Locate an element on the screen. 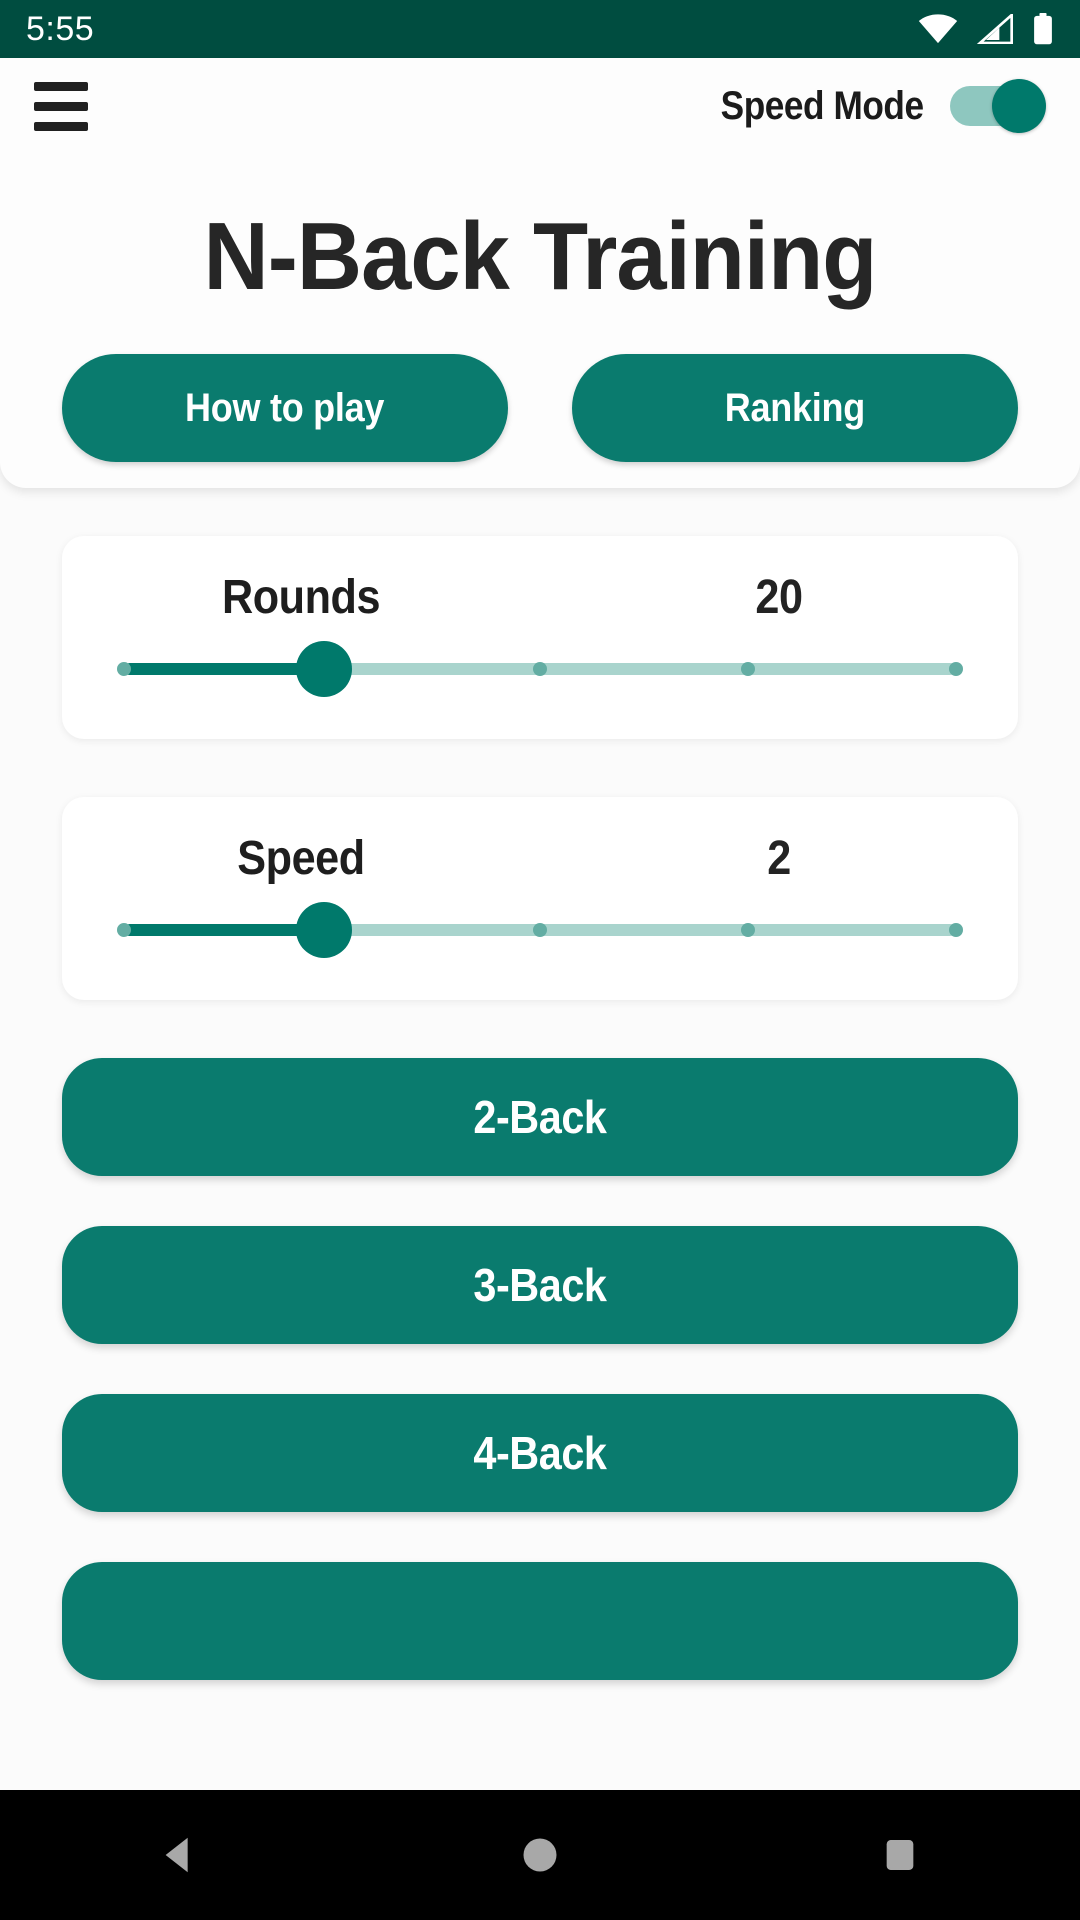 This screenshot has width=1080, height=1920. speed-mode-label: Speed Mode is located at coordinates (822, 105).